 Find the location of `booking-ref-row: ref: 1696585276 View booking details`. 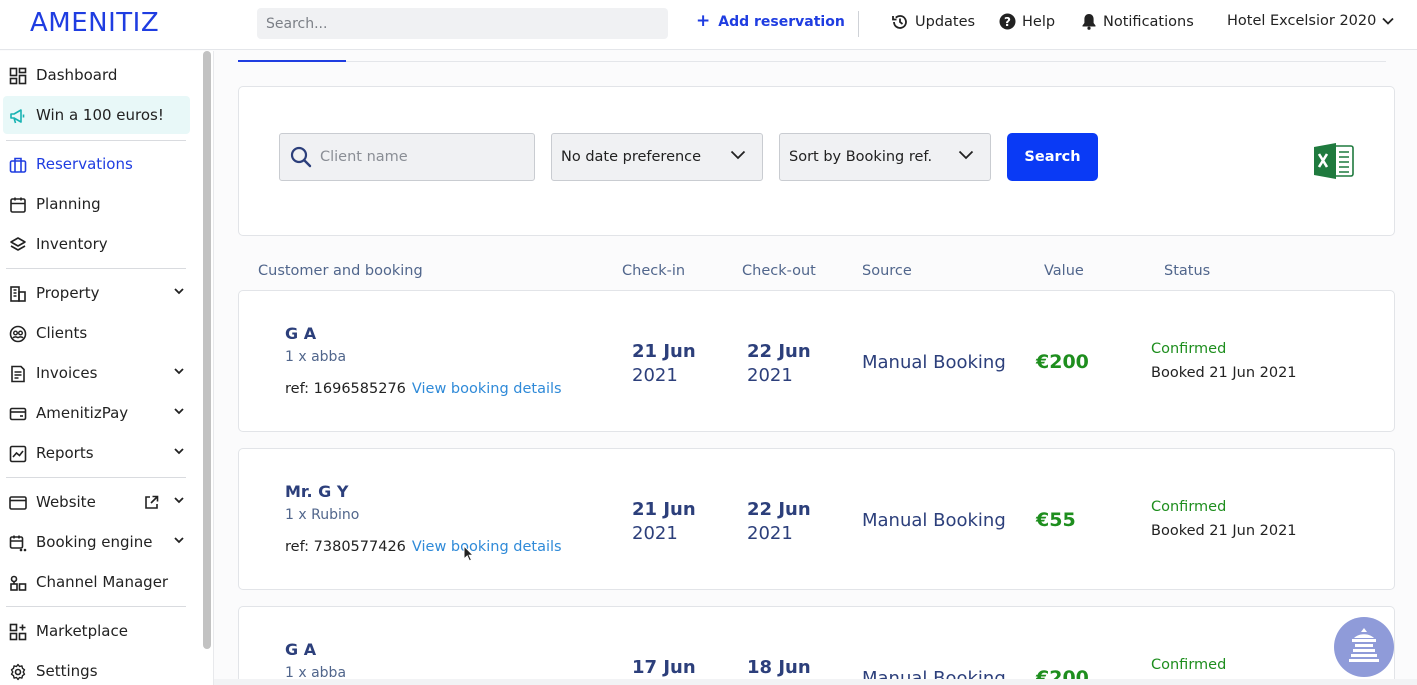

booking-ref-row: ref: 1696585276 View booking details is located at coordinates (423, 389).